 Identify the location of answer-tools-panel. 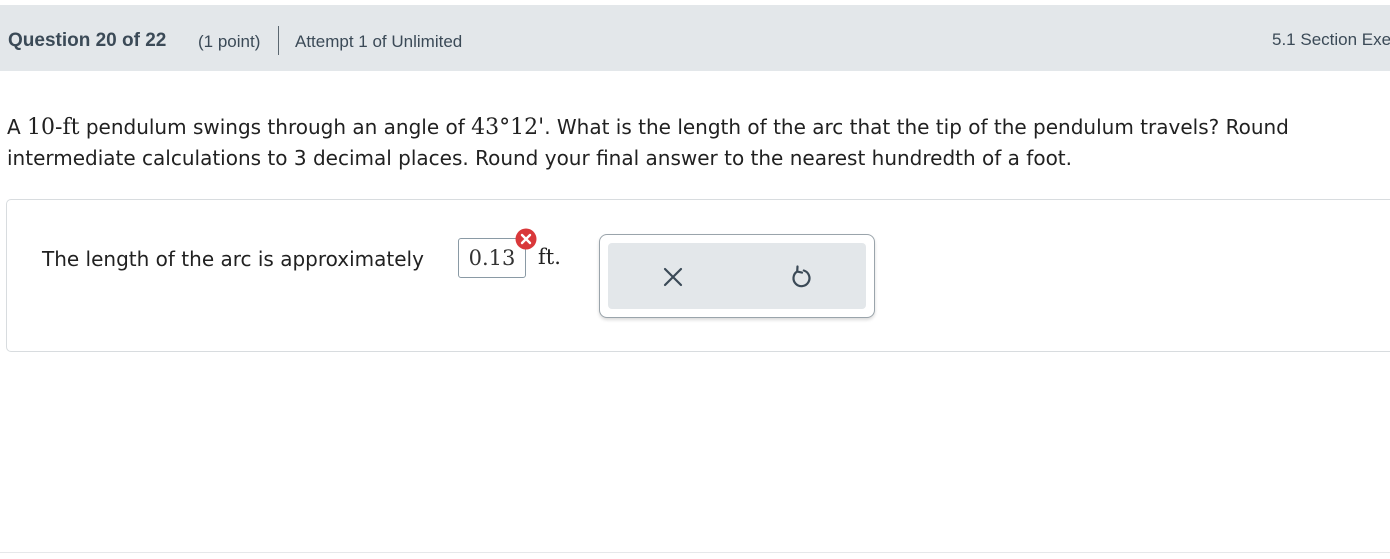
(737, 276).